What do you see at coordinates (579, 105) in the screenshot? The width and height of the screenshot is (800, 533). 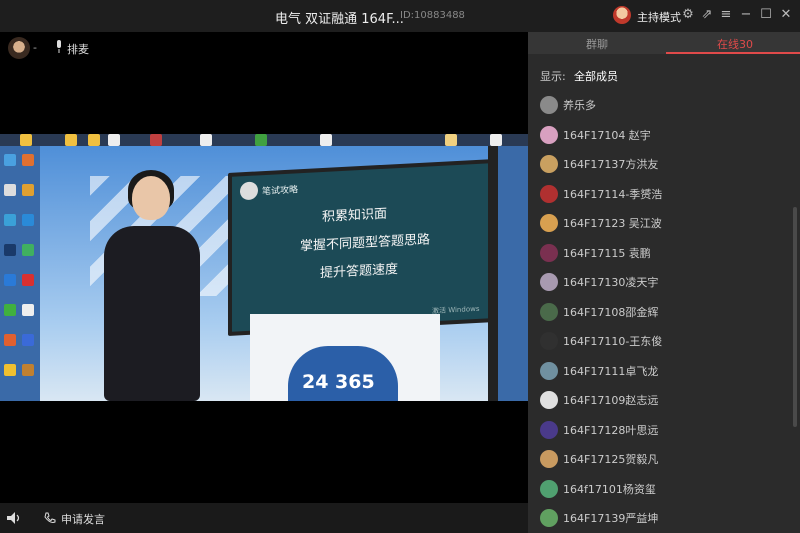 I see `member-name: 养乐多` at bounding box center [579, 105].